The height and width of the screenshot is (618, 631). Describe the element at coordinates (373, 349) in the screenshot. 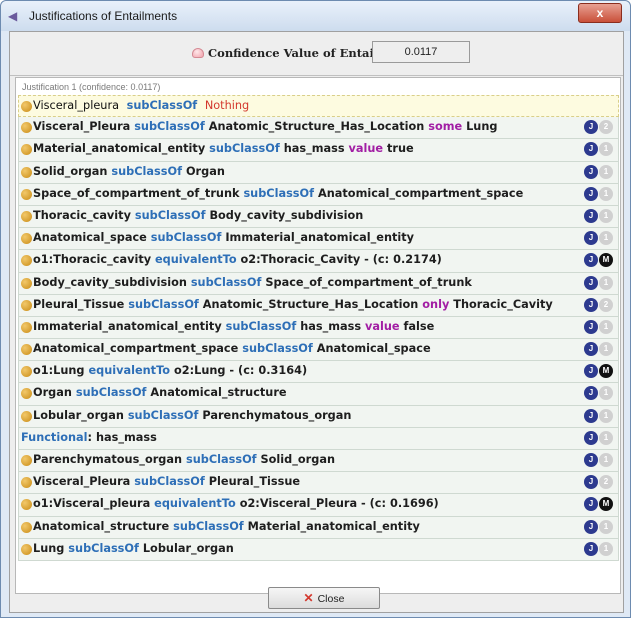

I see `axiom-term: Anatomical_space` at that location.